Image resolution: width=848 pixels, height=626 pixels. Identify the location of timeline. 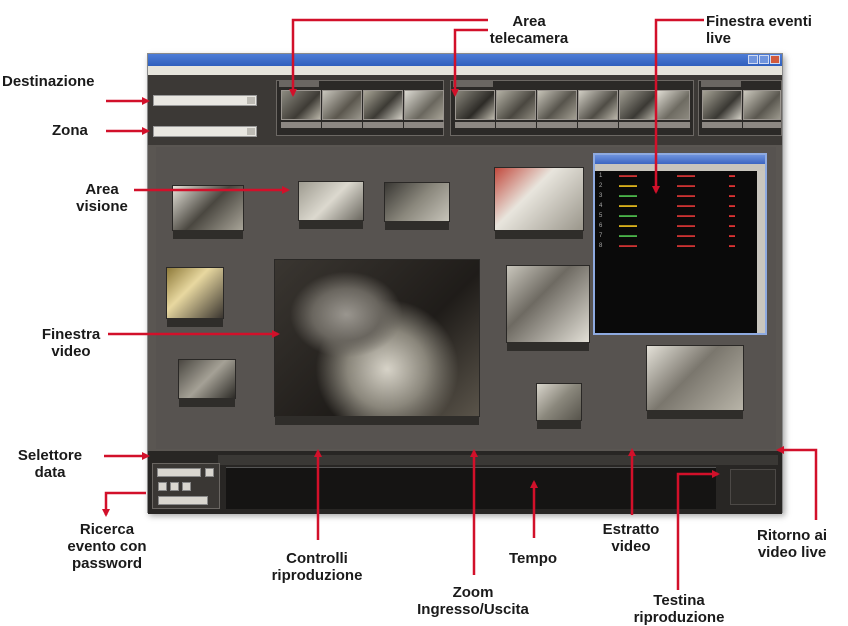
(471, 488).